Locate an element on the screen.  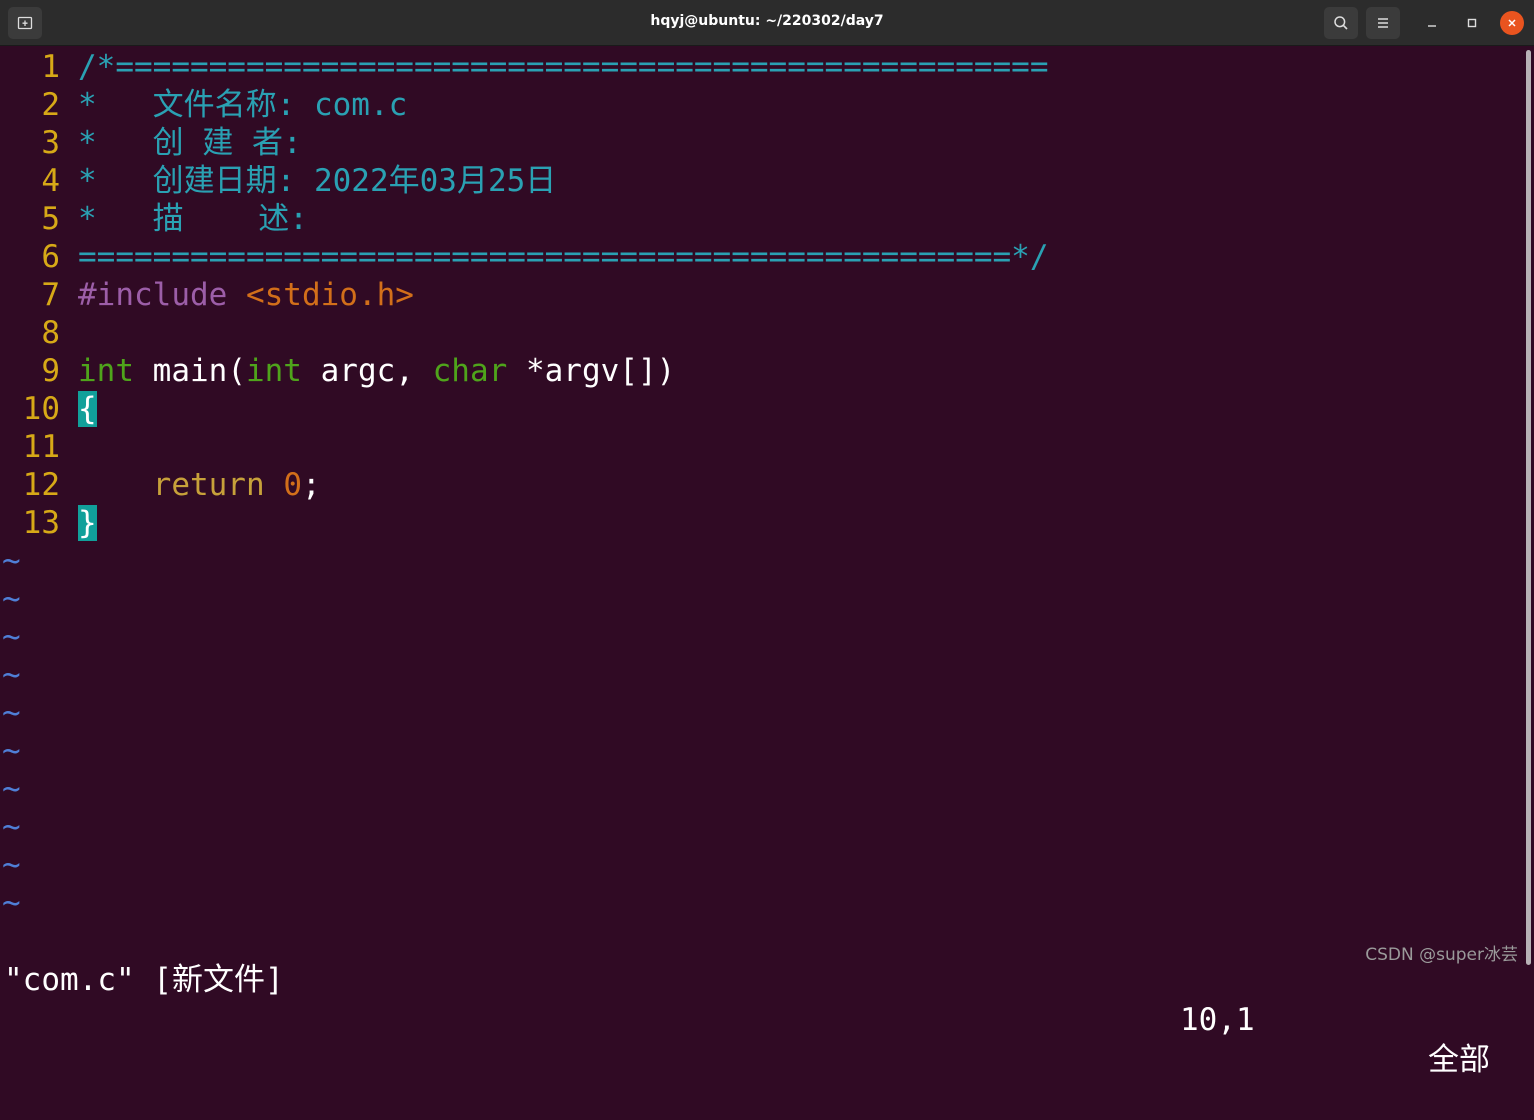
code-line: 10 { is located at coordinates (750, 409).